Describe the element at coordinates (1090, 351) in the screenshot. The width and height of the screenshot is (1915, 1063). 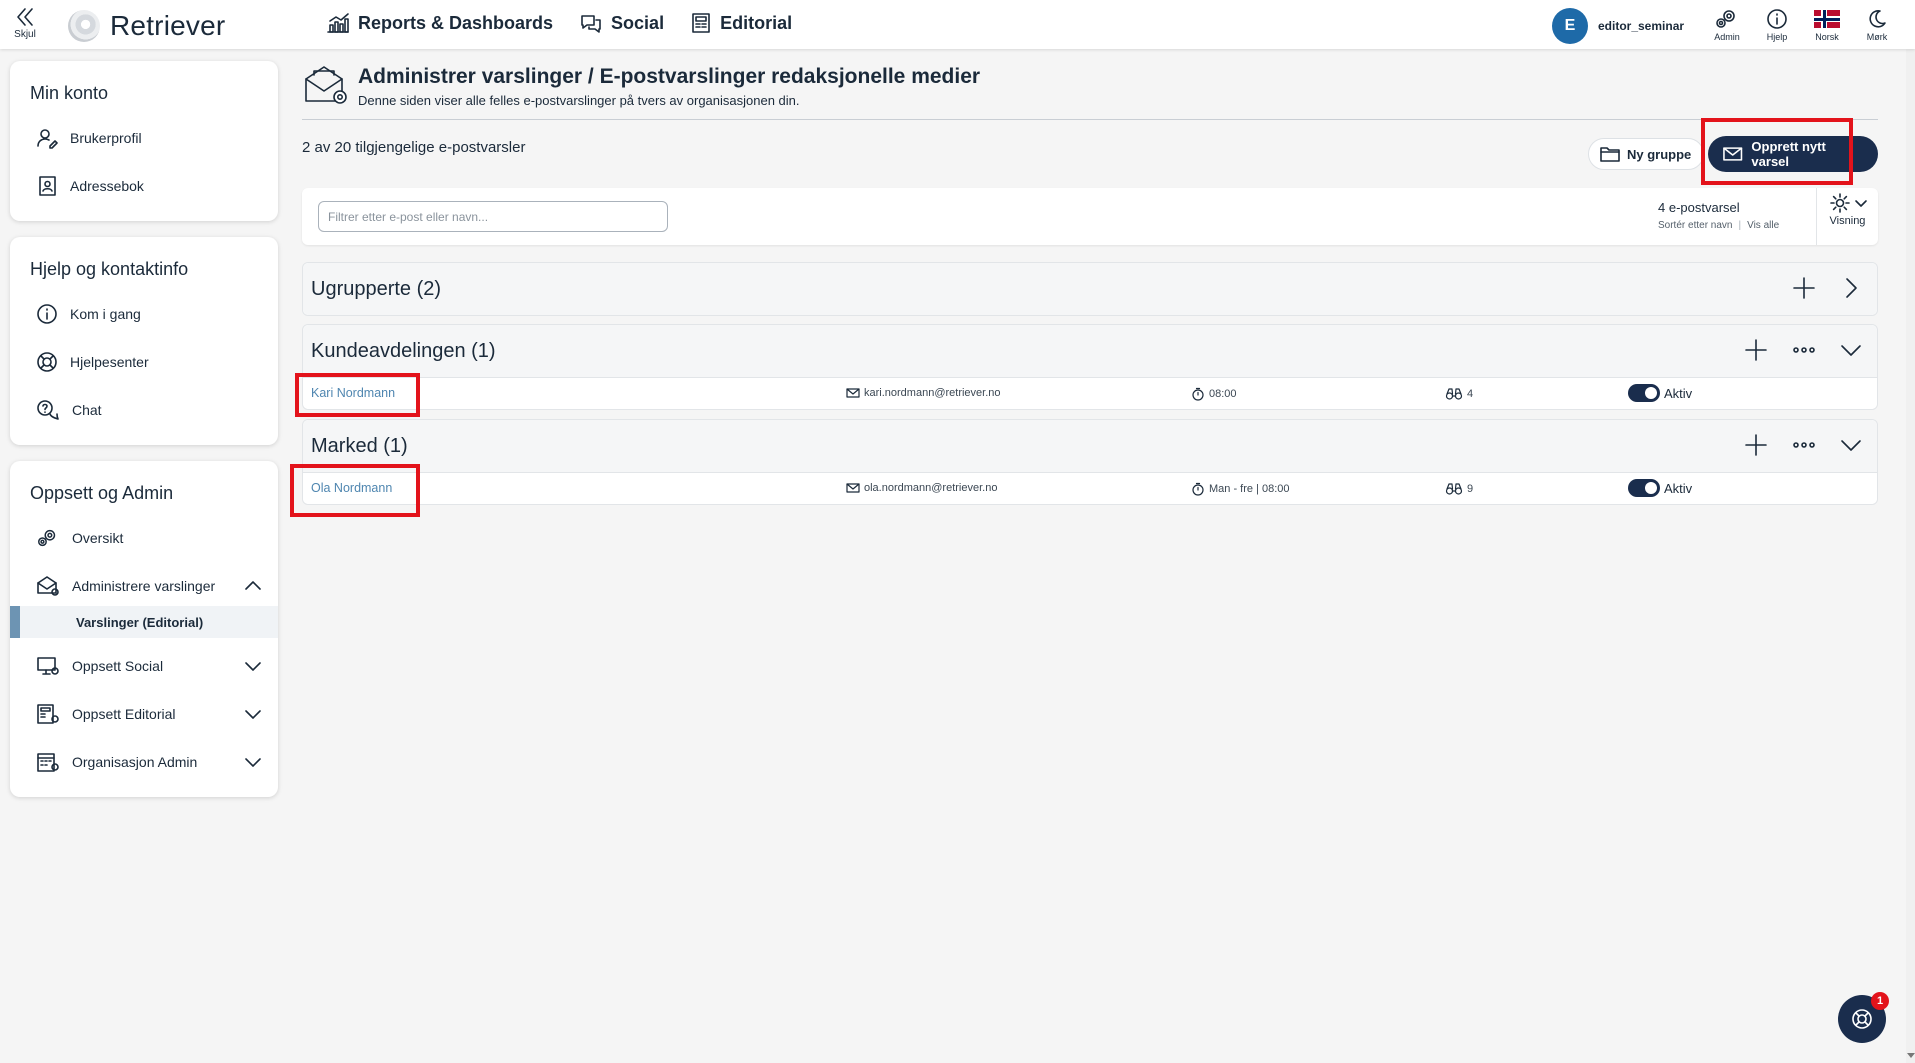
I see `group-header: Kundeavdelingen (1)` at that location.